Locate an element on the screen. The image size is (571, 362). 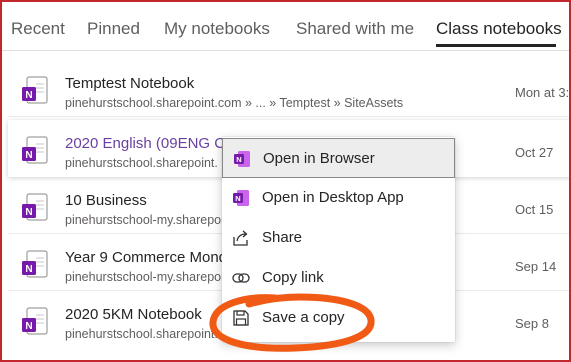
share-icon is located at coordinates (240, 238).